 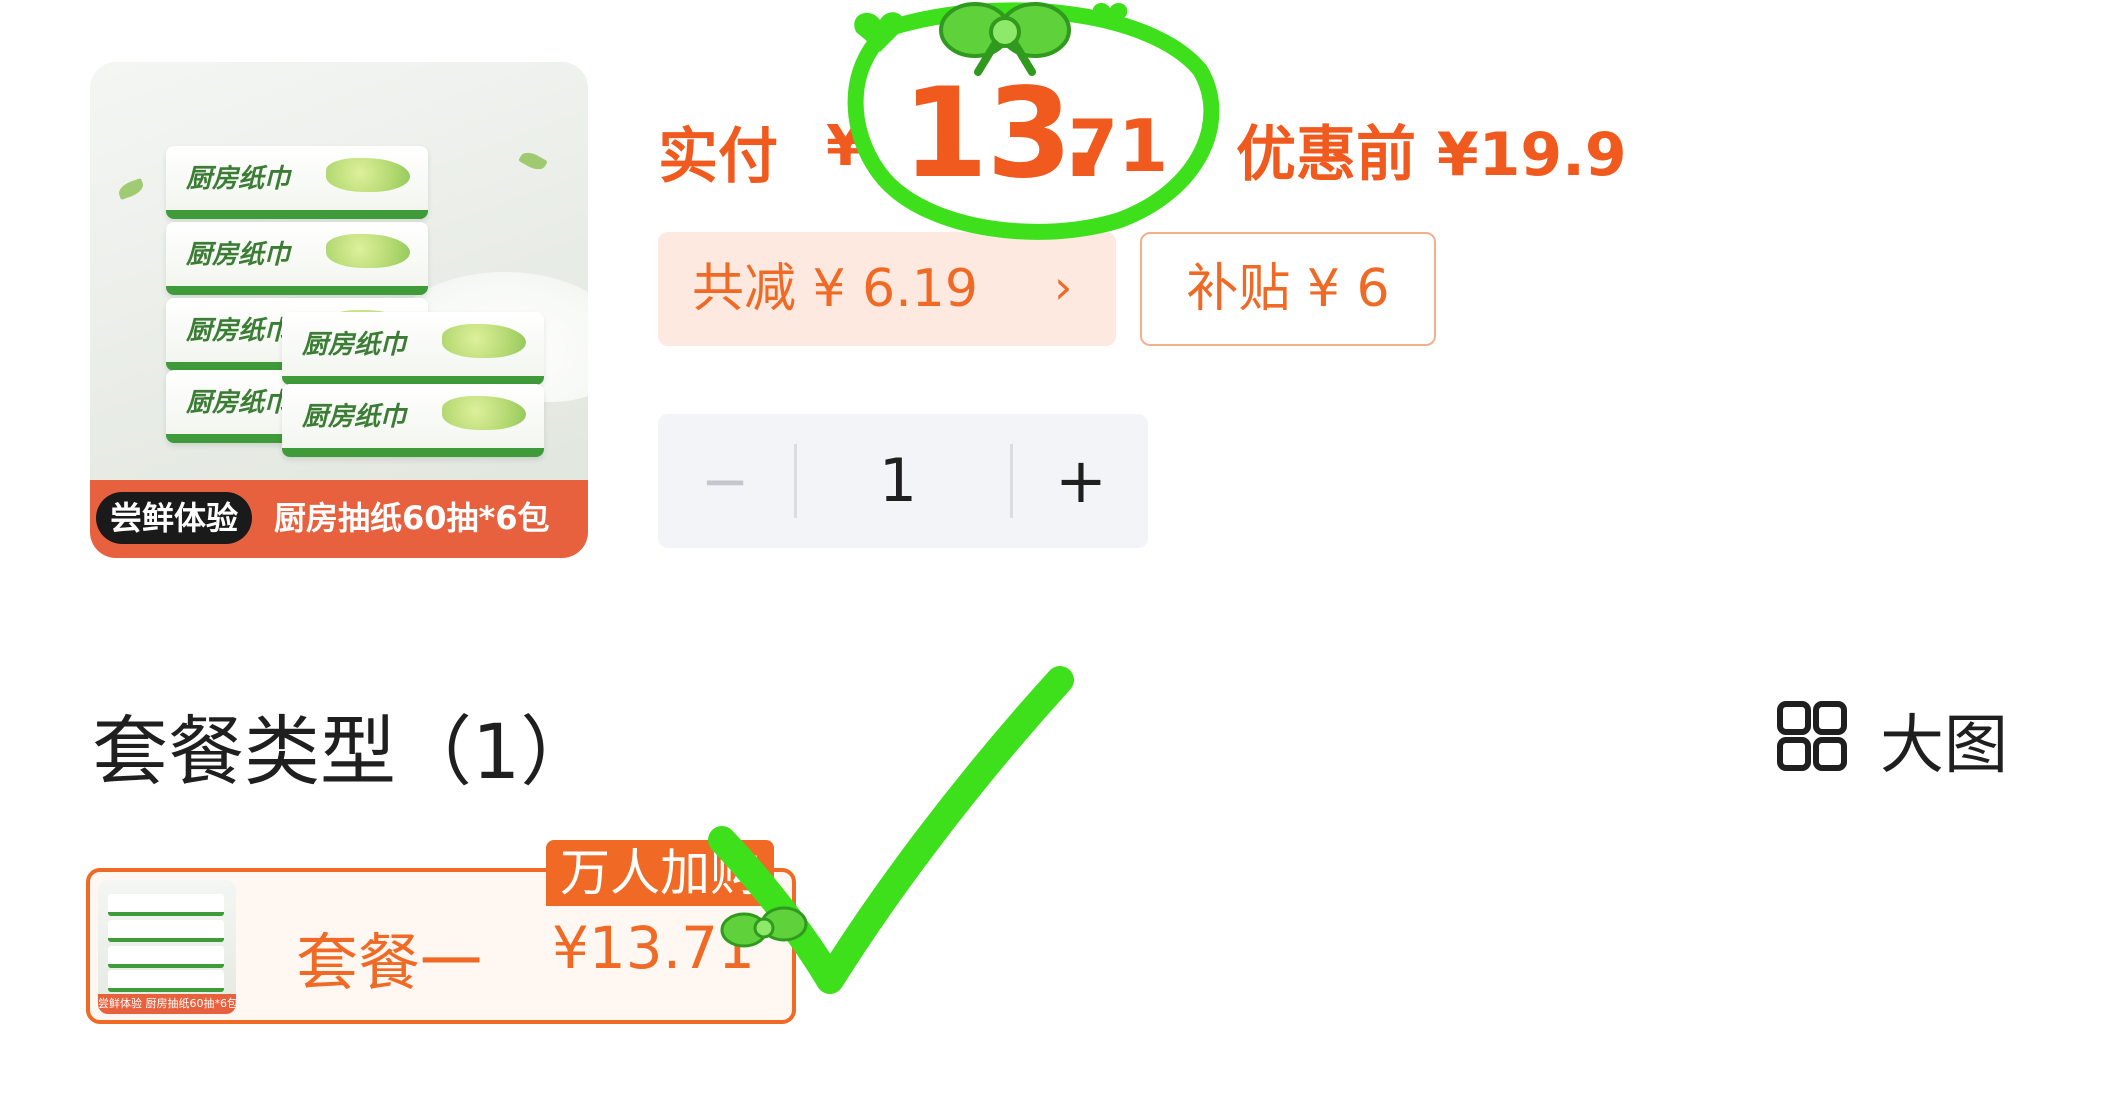 I want to click on price-decimal: 71, so click(x=1118, y=146).